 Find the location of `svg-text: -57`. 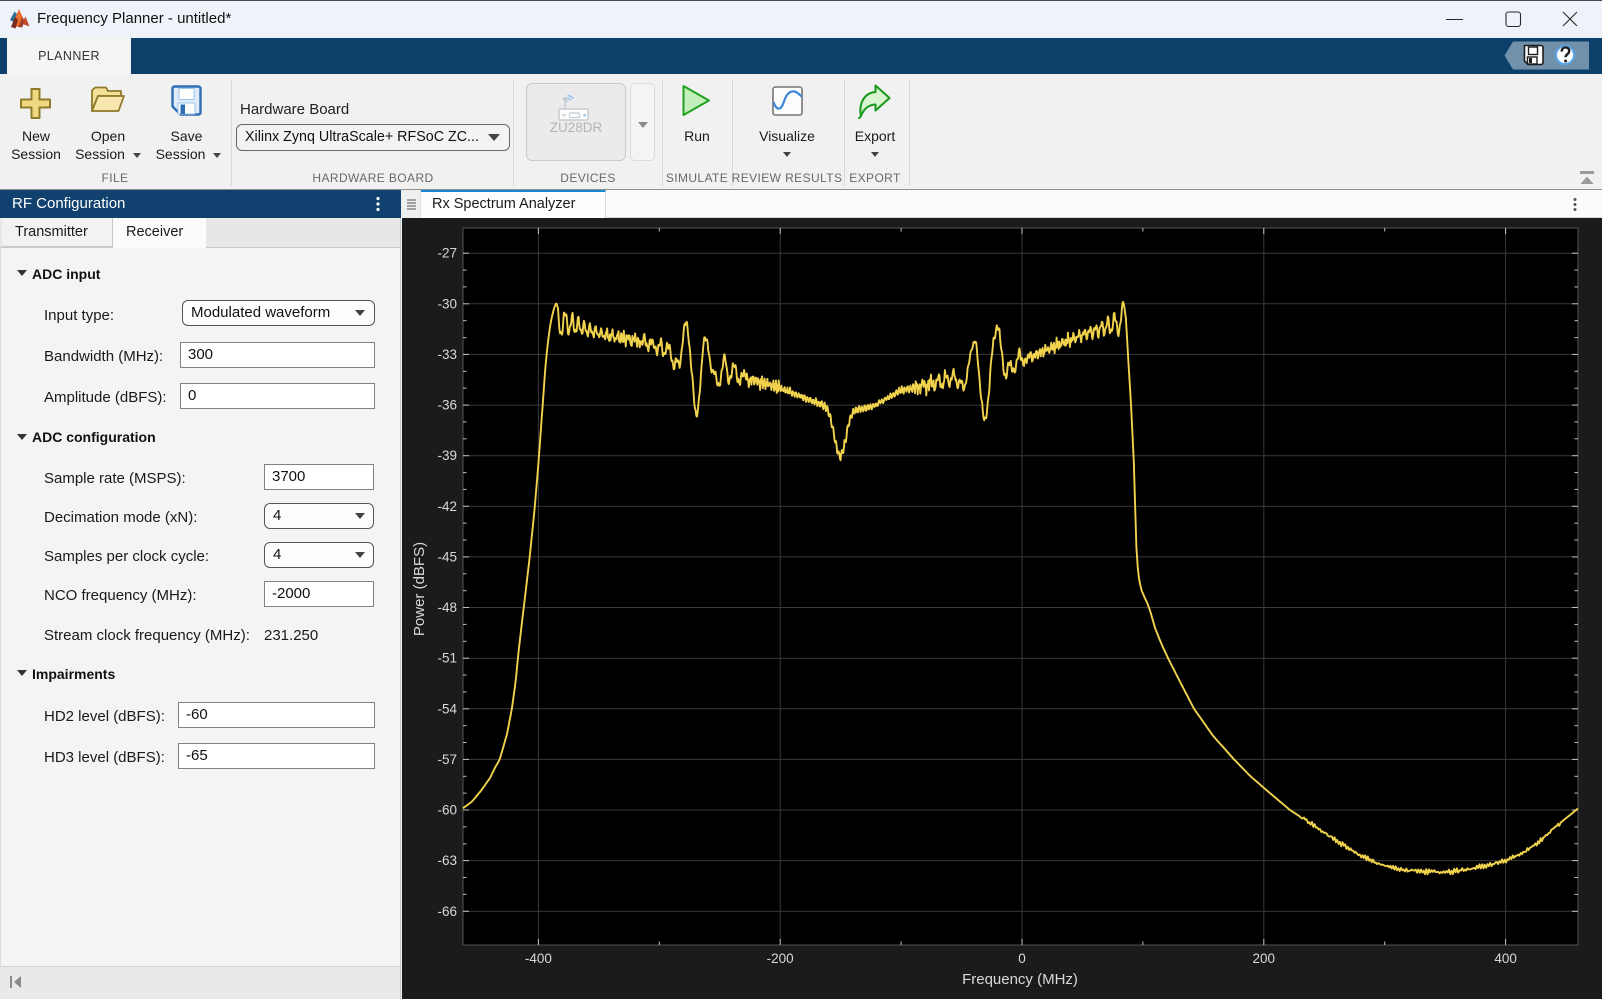

svg-text: -57 is located at coordinates (447, 759).